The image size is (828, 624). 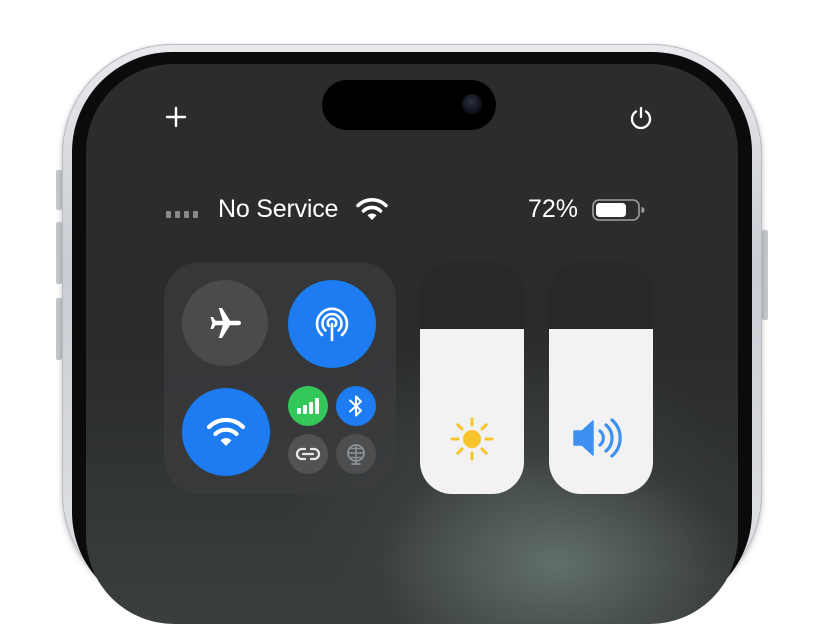 I want to click on status-bar: No Service 72%, so click(x=406, y=209).